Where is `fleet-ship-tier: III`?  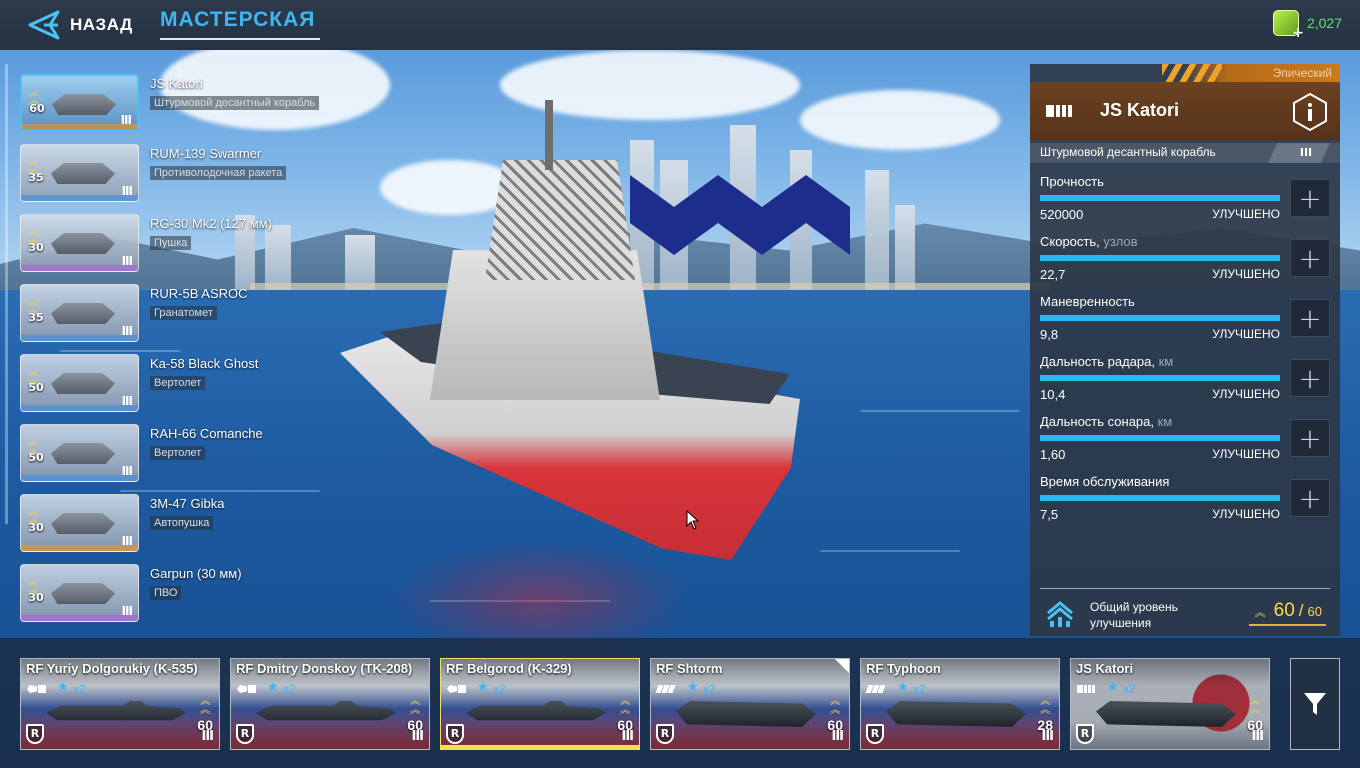
fleet-ship-tier: III is located at coordinates (417, 736).